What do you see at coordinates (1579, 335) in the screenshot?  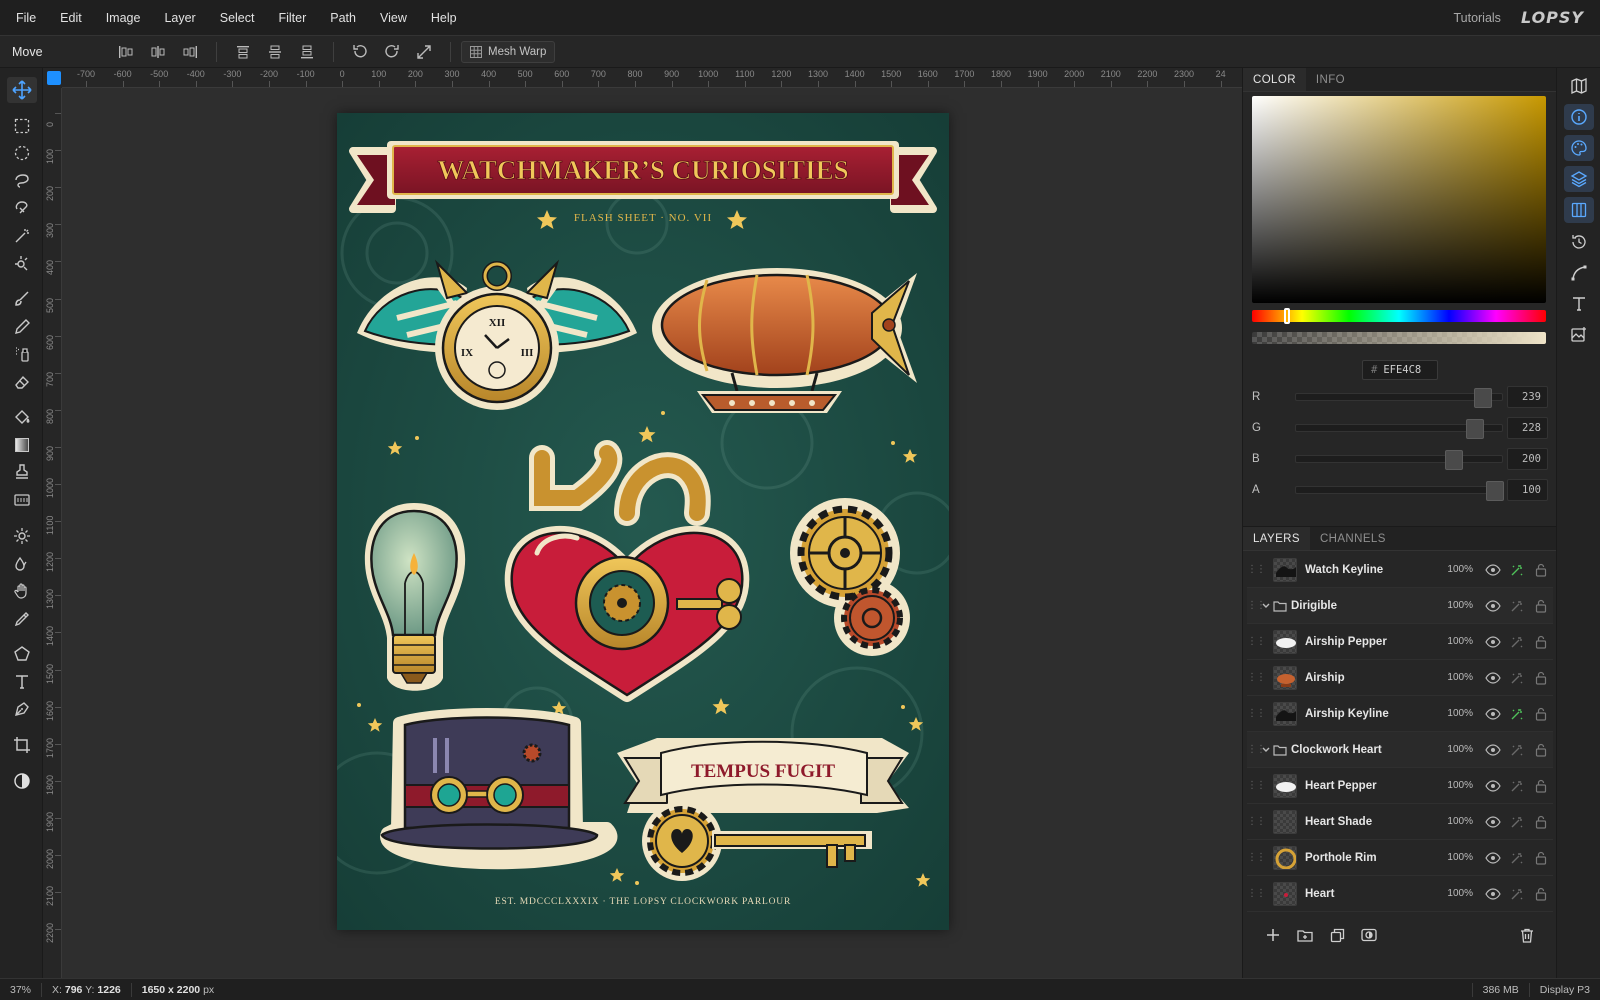 I see `image-panel-button` at bounding box center [1579, 335].